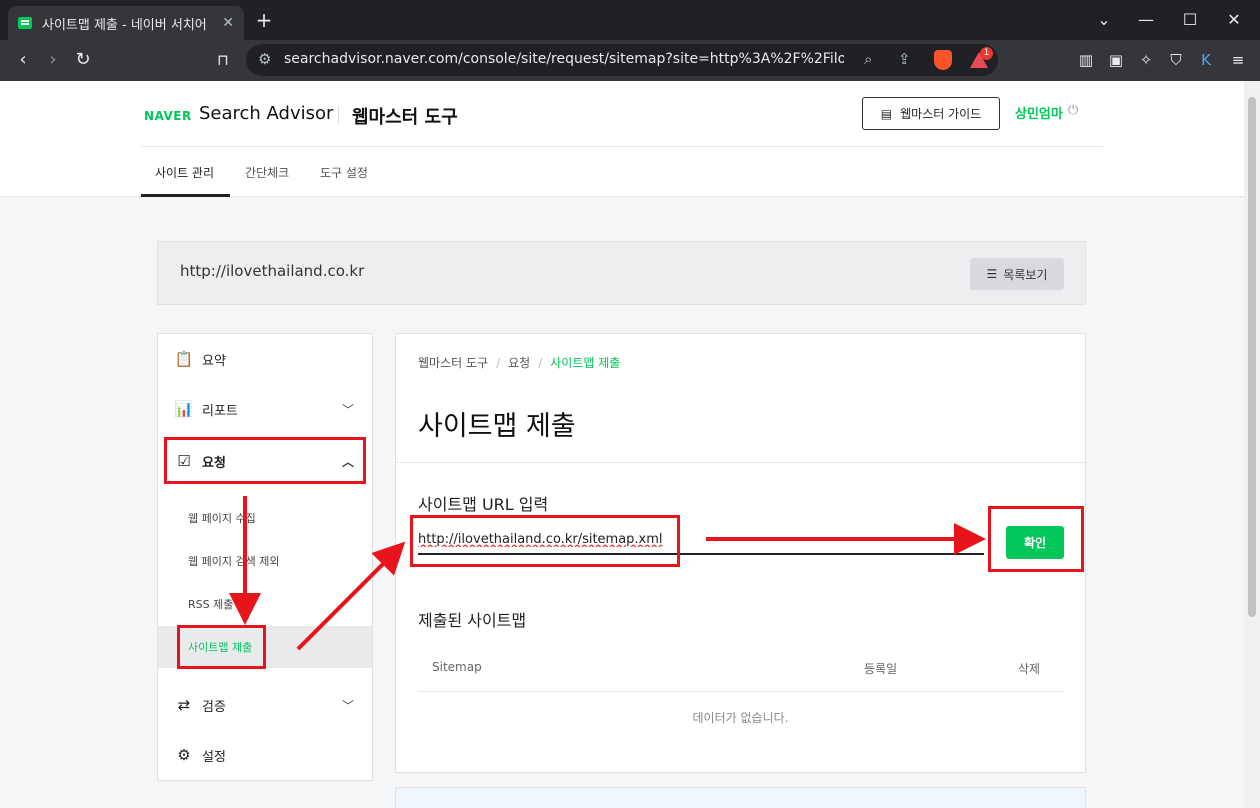 The height and width of the screenshot is (808, 1260). I want to click on product-name: Search Advisor, so click(266, 113).